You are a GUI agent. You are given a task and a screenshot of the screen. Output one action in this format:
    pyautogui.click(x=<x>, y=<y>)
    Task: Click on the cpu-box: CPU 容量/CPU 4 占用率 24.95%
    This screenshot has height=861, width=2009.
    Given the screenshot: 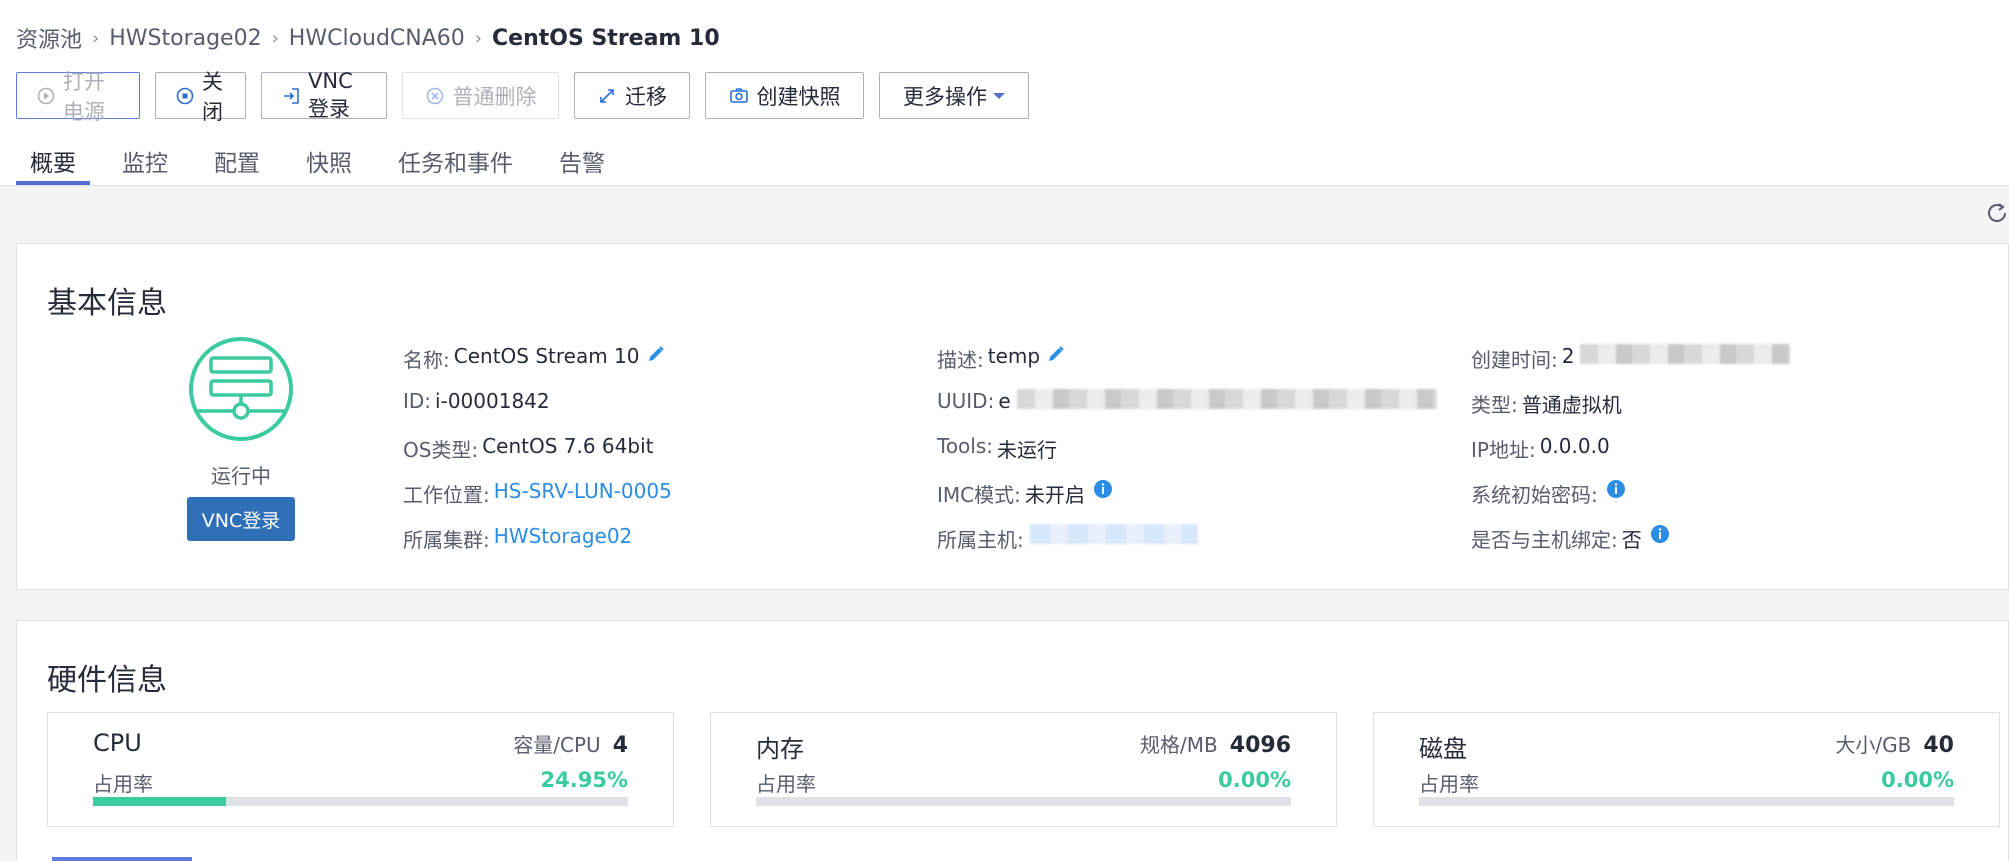 What is the action you would take?
    pyautogui.click(x=360, y=769)
    